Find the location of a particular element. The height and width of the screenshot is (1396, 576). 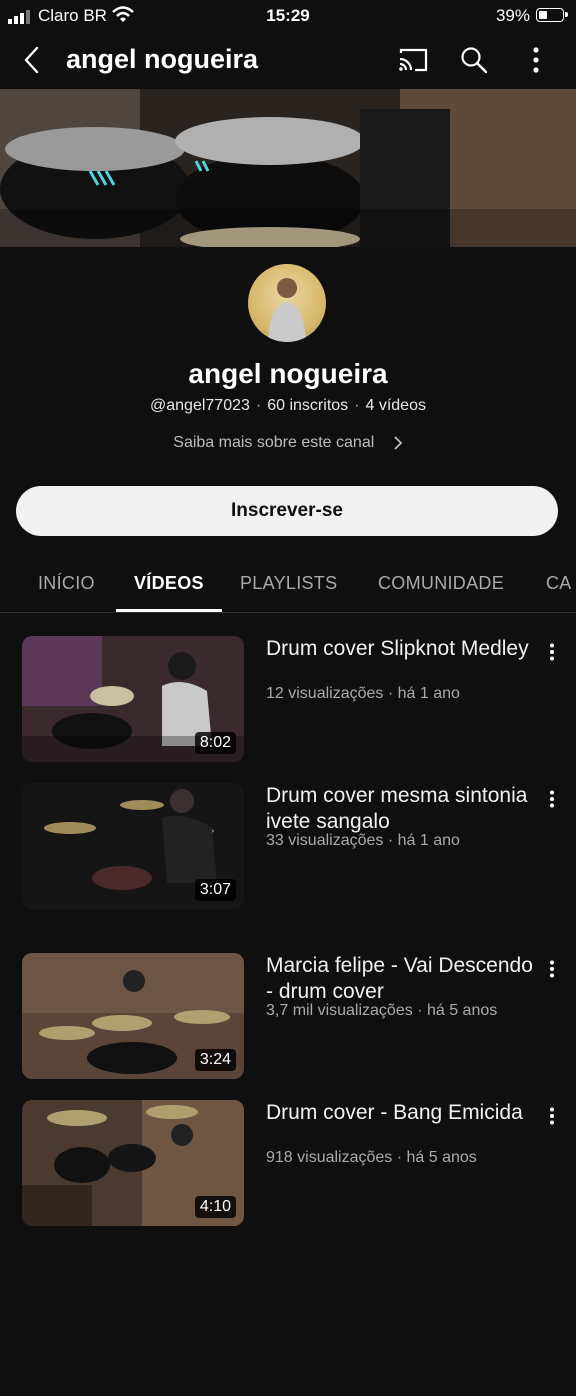

more-options-button is located at coordinates (536, 60).